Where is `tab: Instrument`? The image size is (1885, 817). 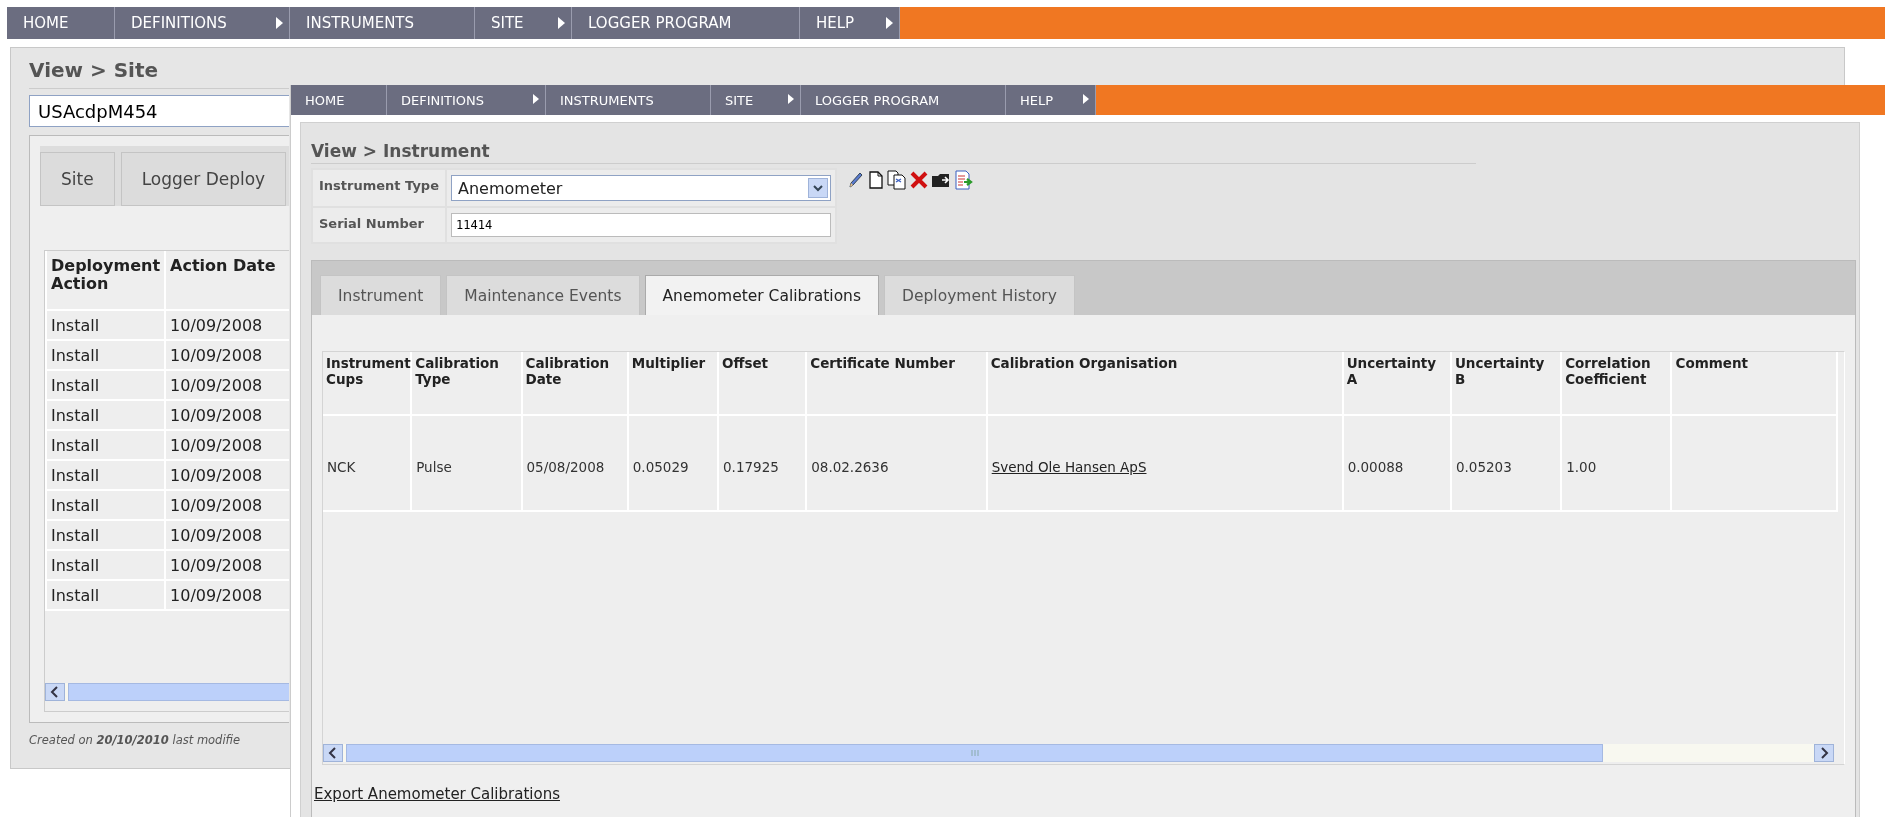 tab: Instrument is located at coordinates (381, 295).